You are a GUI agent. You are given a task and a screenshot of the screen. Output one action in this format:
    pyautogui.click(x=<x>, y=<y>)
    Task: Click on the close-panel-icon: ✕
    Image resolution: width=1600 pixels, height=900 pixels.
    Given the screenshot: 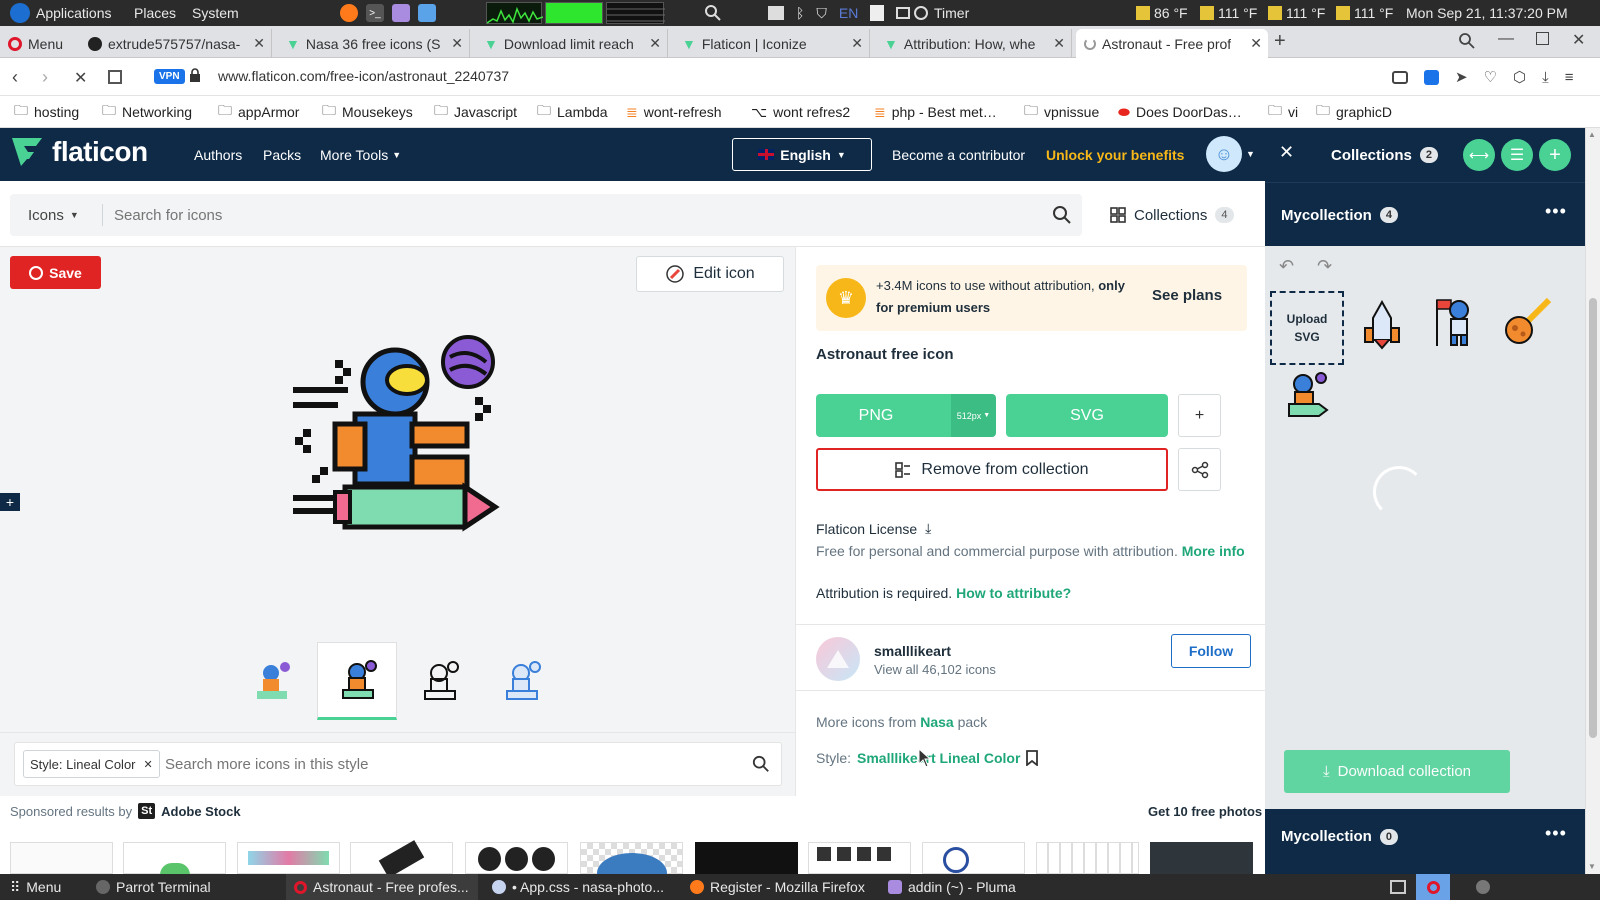 What is the action you would take?
    pyautogui.click(x=1286, y=152)
    